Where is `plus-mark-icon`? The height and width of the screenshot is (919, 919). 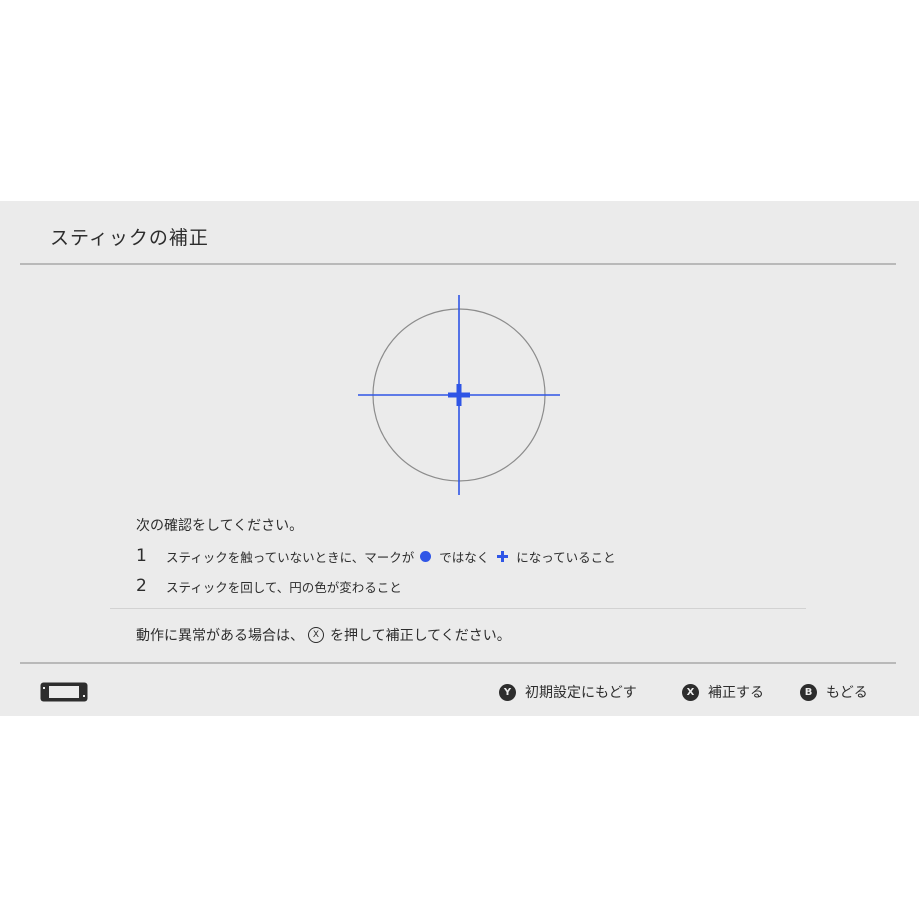 plus-mark-icon is located at coordinates (503, 556).